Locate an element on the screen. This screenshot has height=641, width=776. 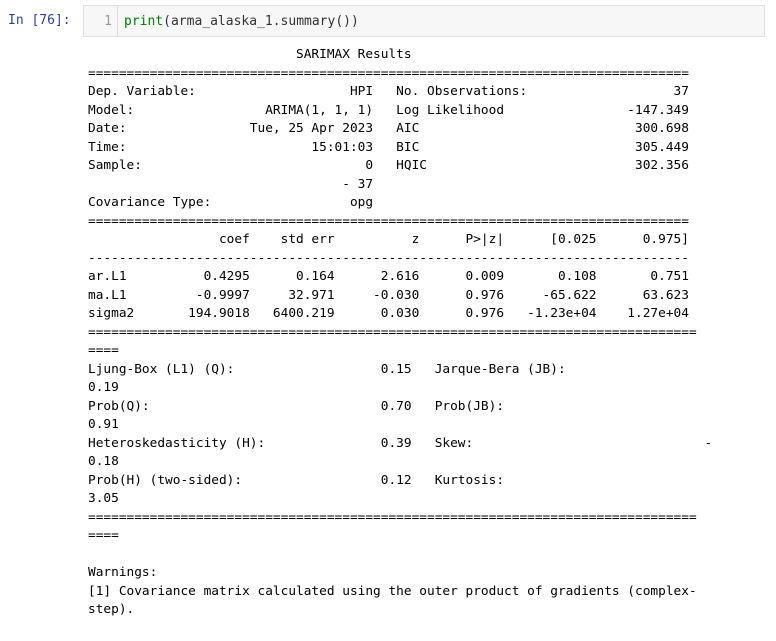
code-input-cell: 1 print(arma_alaska_1.summary()) is located at coordinates (424, 21).